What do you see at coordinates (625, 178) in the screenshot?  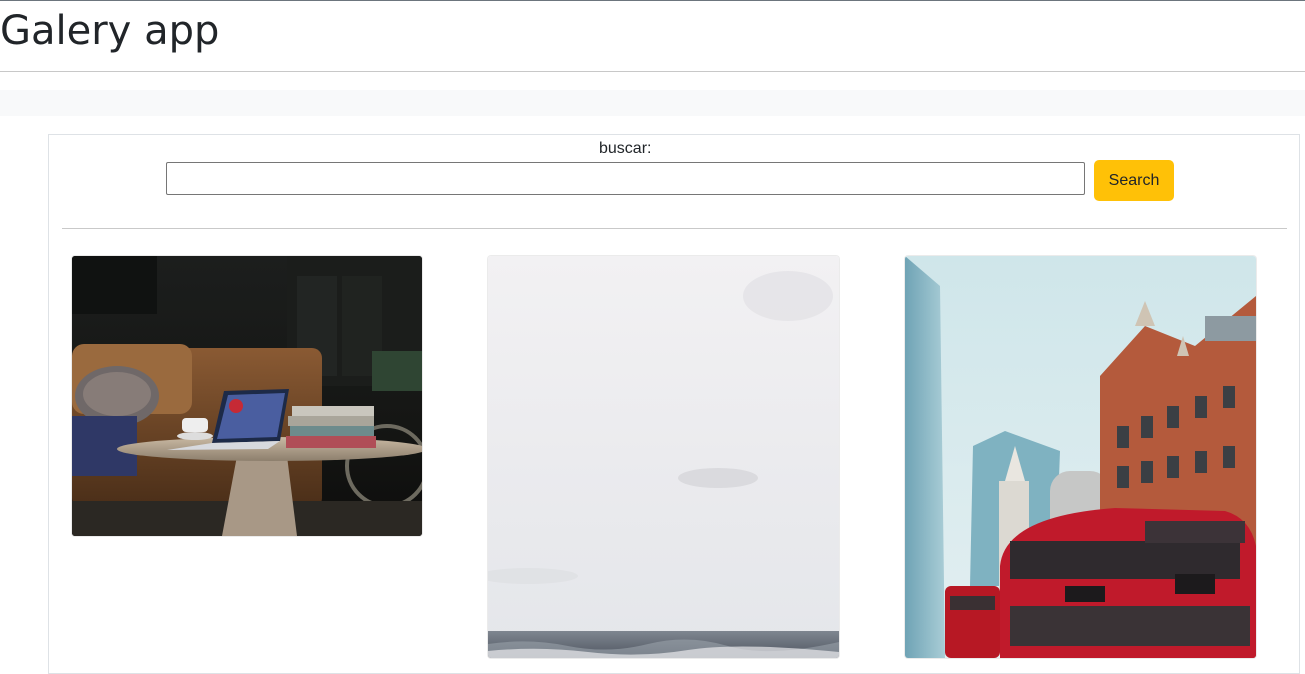 I see `search-input` at bounding box center [625, 178].